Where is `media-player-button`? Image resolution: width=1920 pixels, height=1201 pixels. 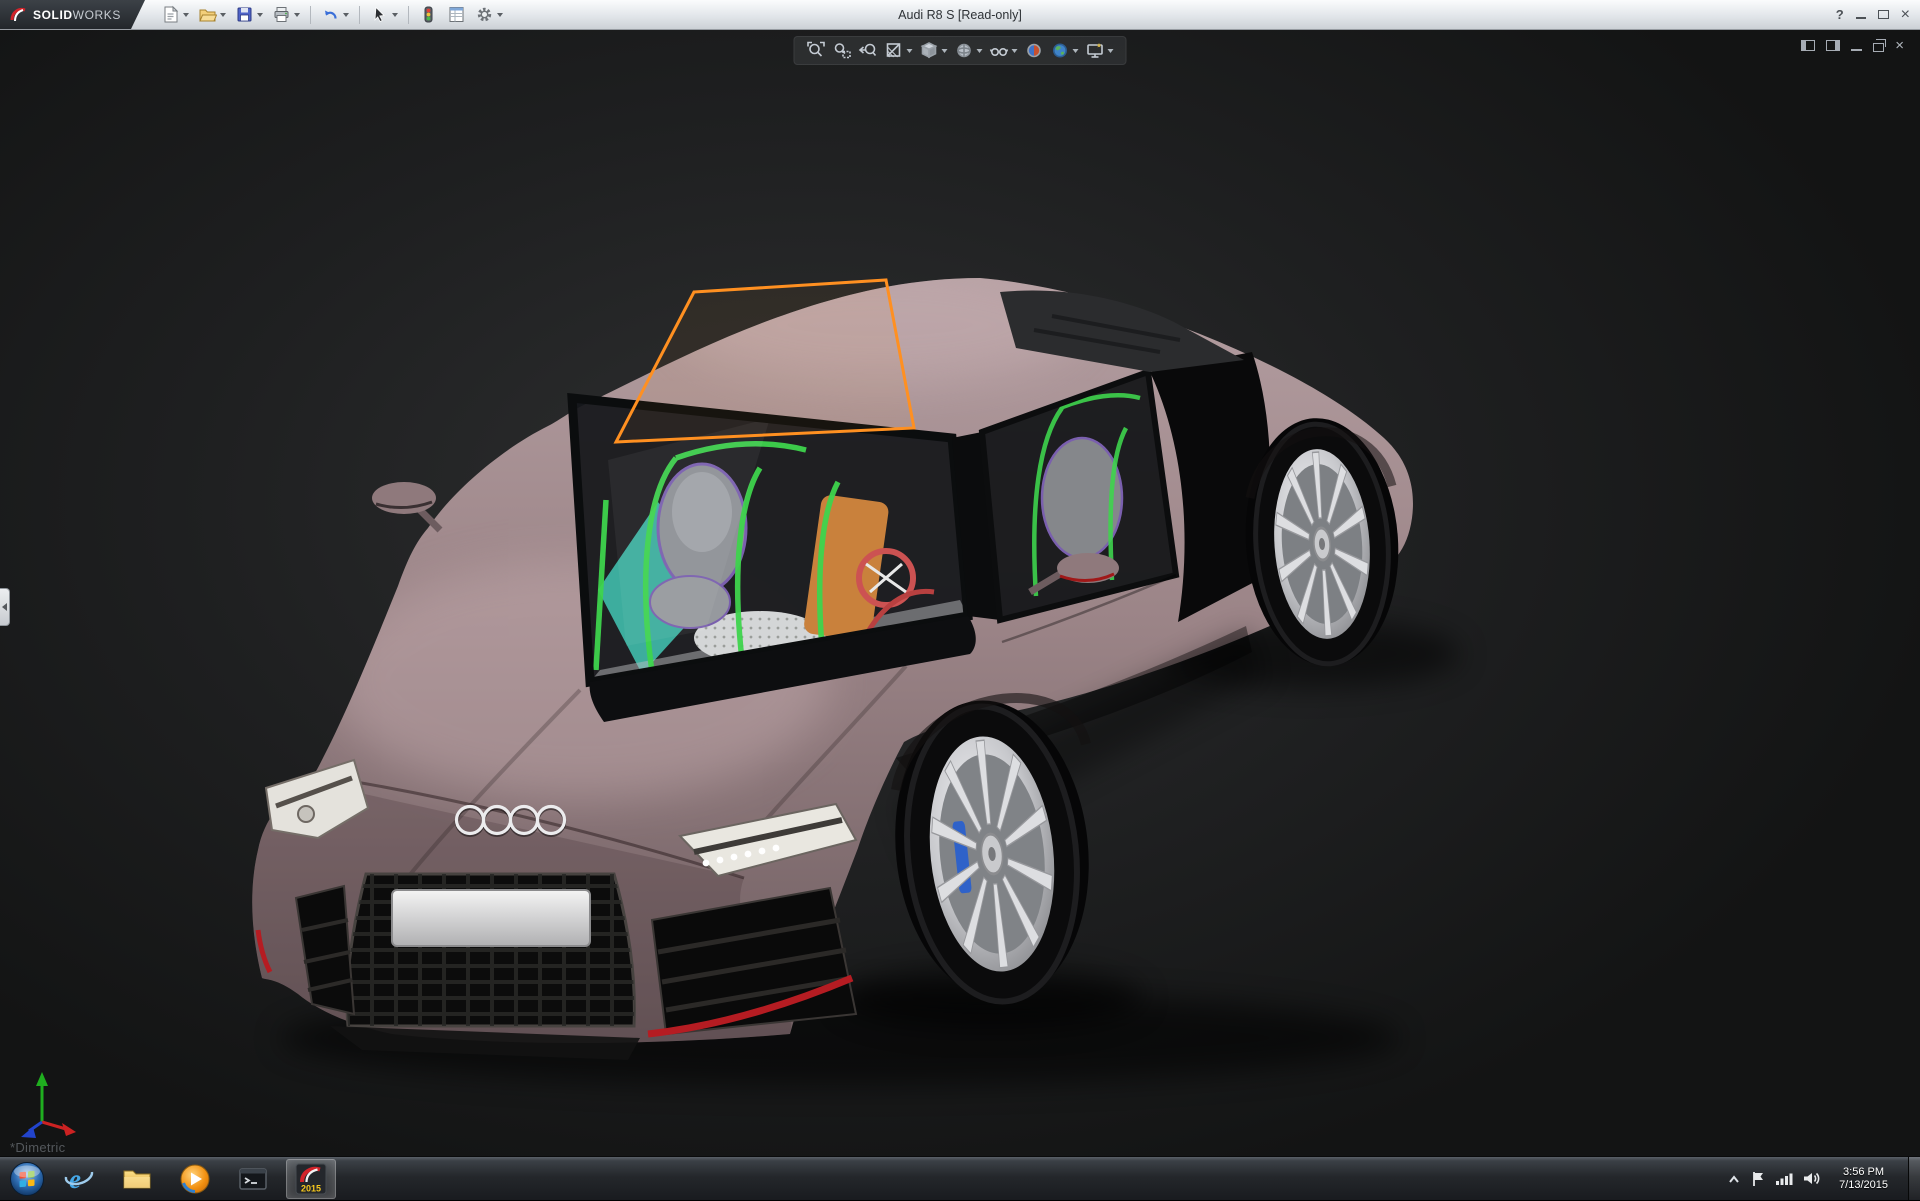
media-player-button is located at coordinates (195, 1179).